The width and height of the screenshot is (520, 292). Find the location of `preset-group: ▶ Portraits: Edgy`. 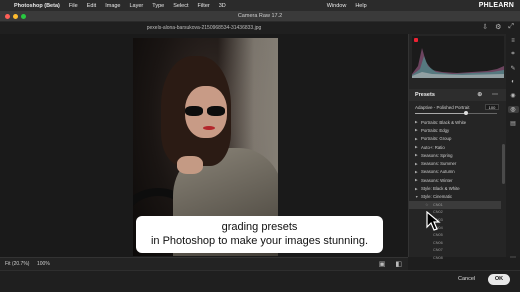

preset-group: ▶ Portraits: Edgy is located at coordinates (455, 130).